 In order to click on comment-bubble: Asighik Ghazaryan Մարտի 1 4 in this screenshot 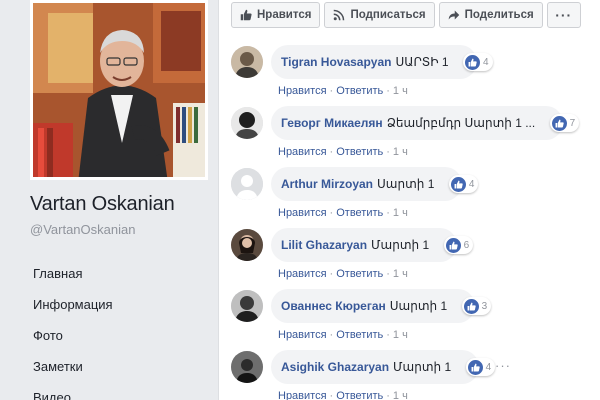, I will do `click(383, 367)`.